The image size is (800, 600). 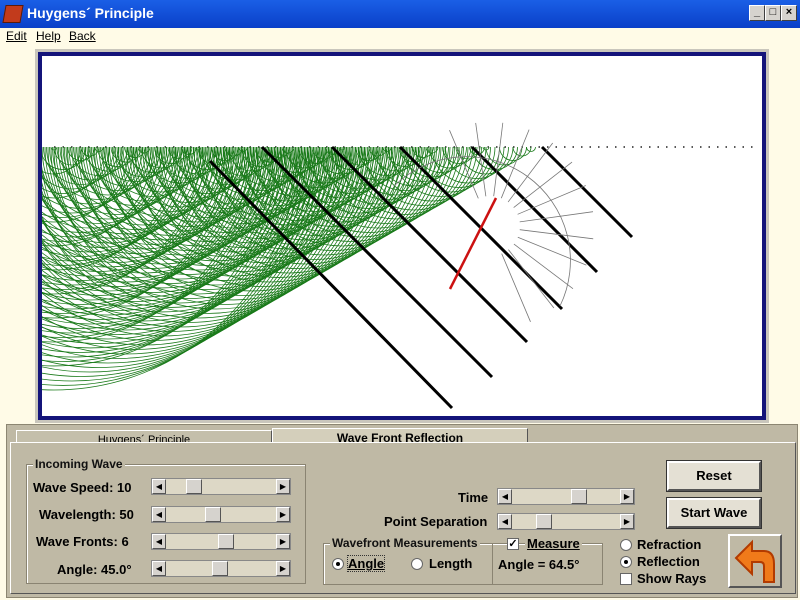 I want to click on menu-bar: Edit Help Back, so click(x=400, y=37).